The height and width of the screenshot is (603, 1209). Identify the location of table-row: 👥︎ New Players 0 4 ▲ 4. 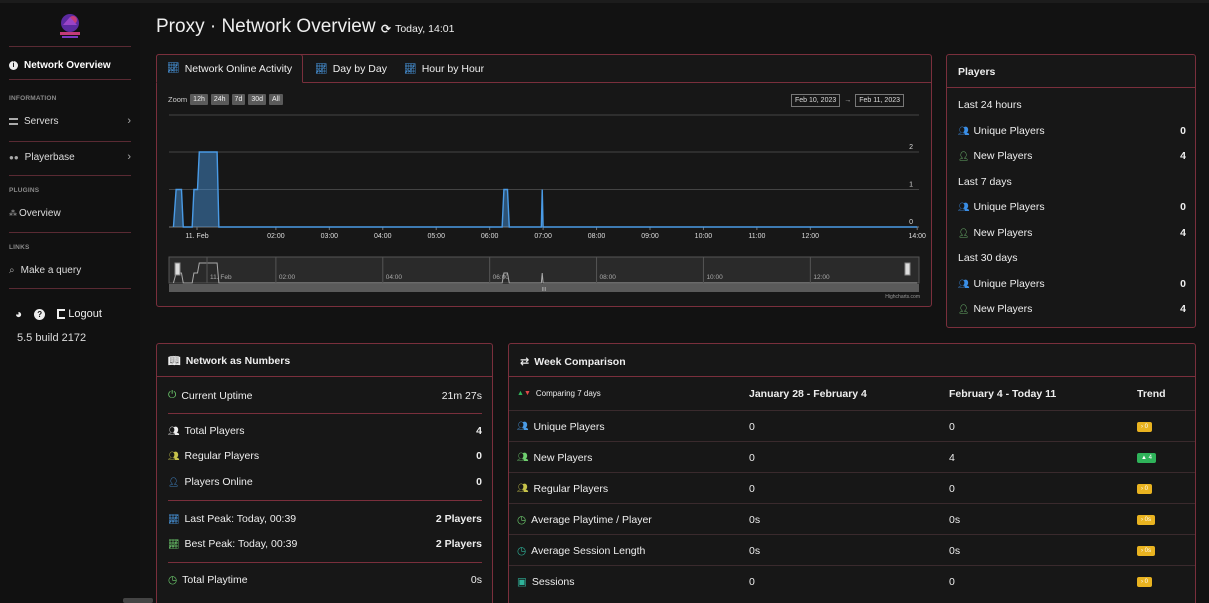
(852, 456).